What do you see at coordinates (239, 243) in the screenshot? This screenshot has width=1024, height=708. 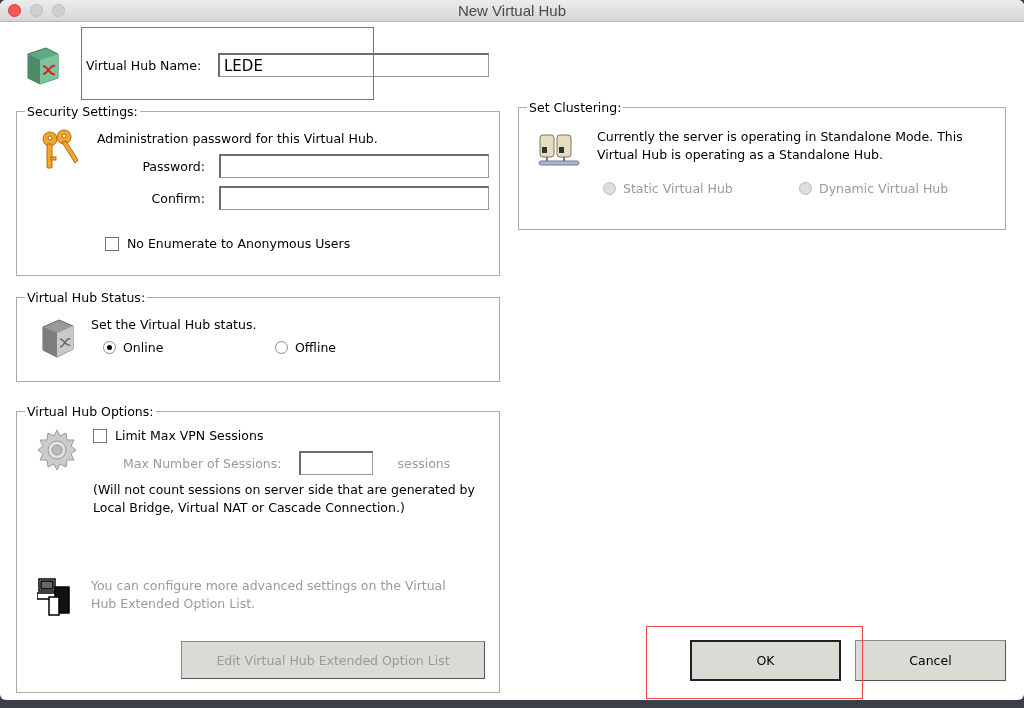 I see `checkbox-label: No Enumerate to Anonymous Users` at bounding box center [239, 243].